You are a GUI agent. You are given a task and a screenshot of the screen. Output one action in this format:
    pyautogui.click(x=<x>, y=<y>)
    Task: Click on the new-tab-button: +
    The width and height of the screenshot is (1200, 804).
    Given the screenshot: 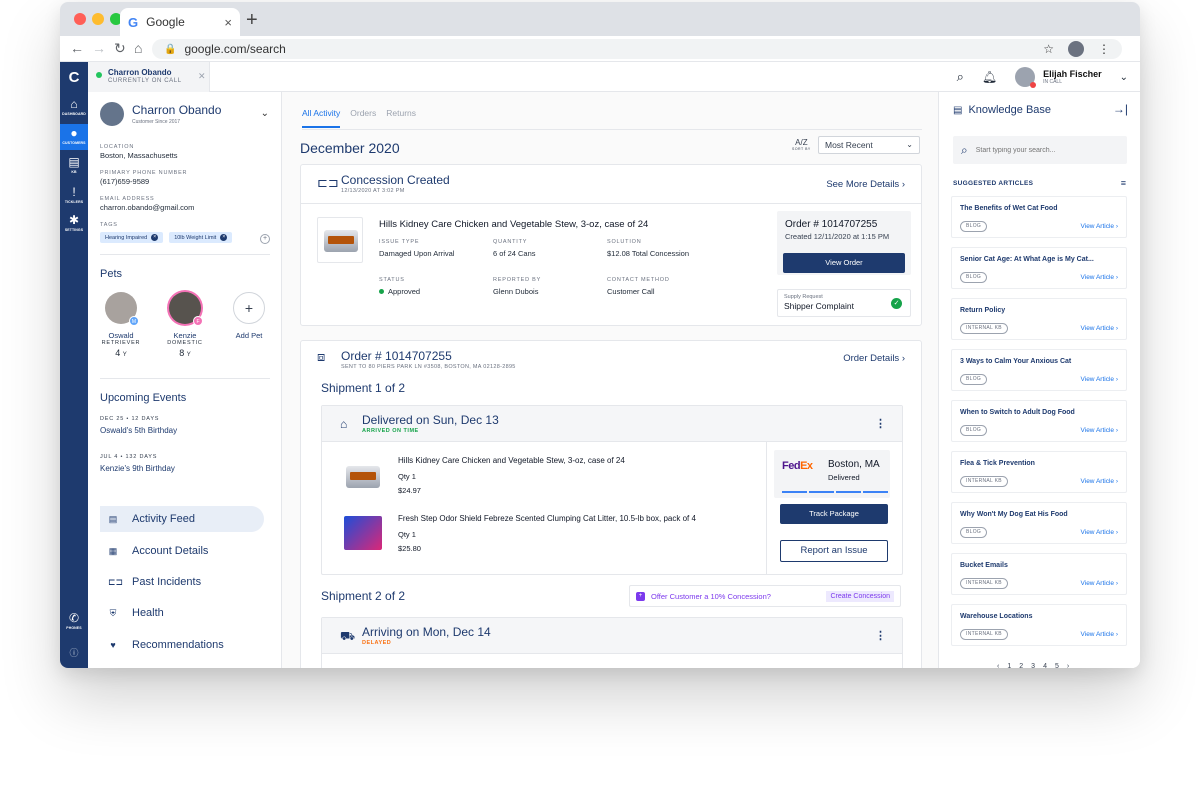 What is the action you would take?
    pyautogui.click(x=252, y=20)
    